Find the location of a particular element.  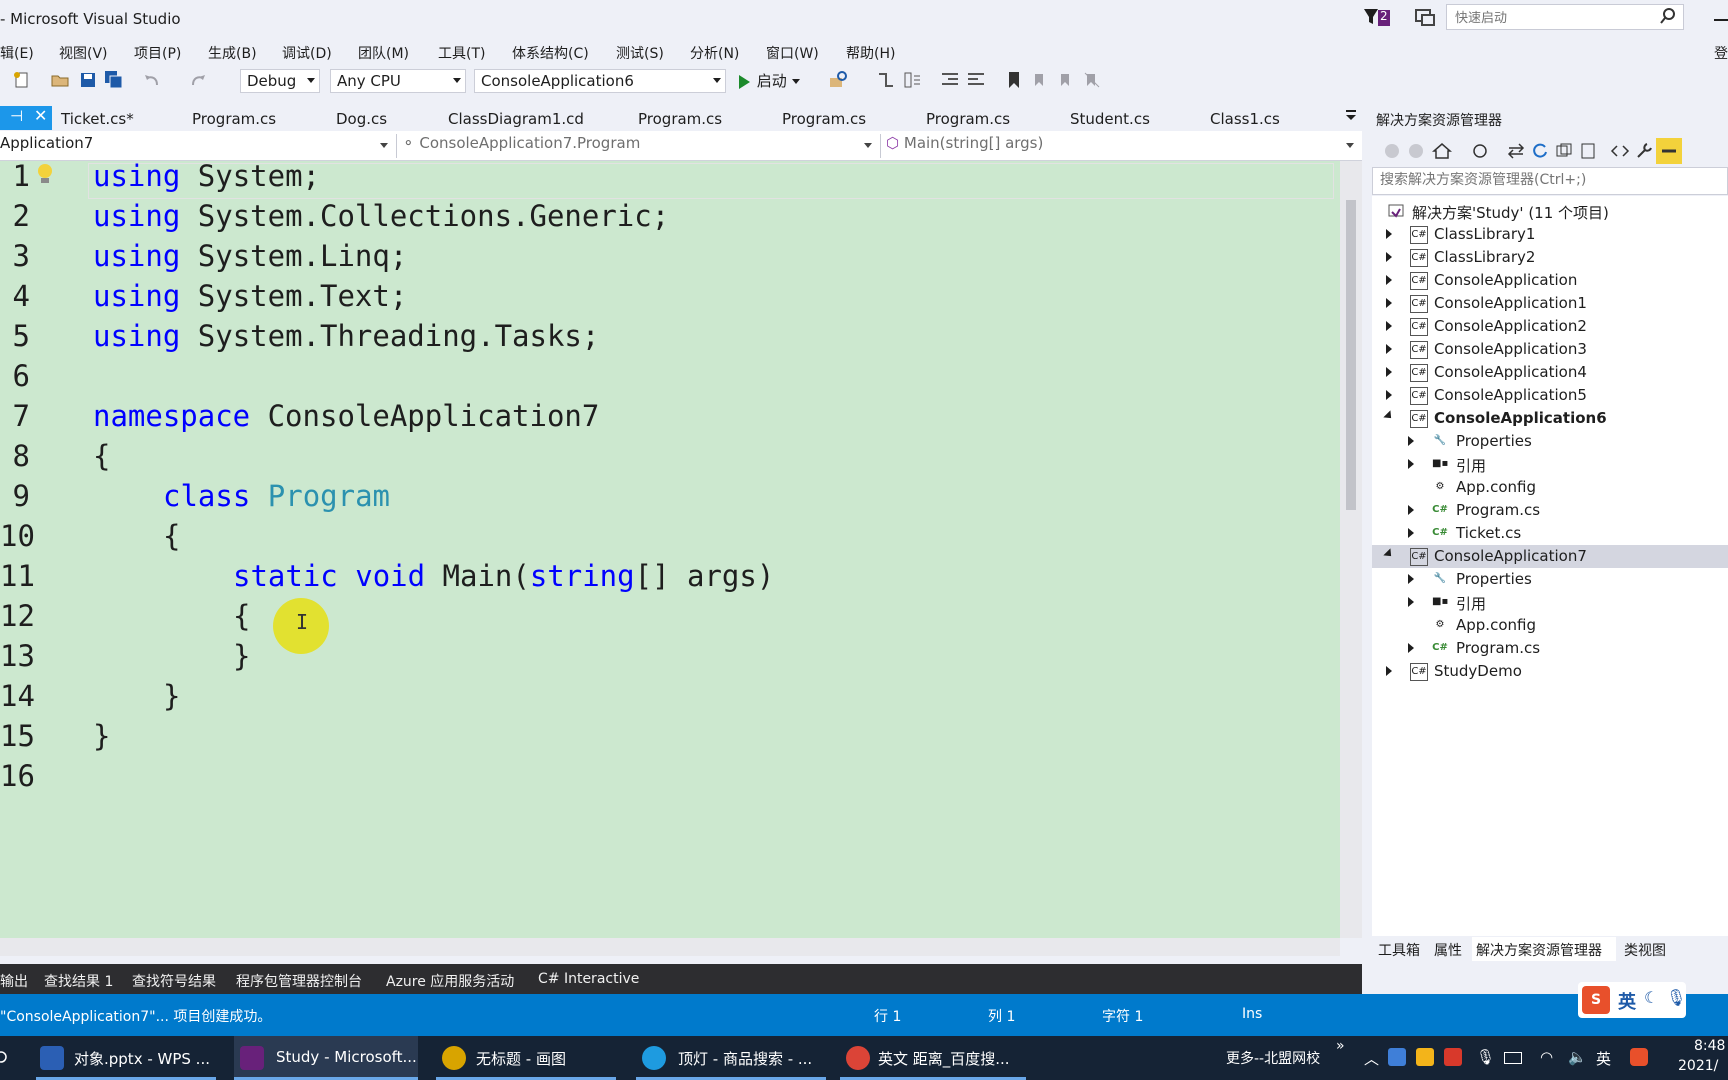

save-icon is located at coordinates (88, 80).